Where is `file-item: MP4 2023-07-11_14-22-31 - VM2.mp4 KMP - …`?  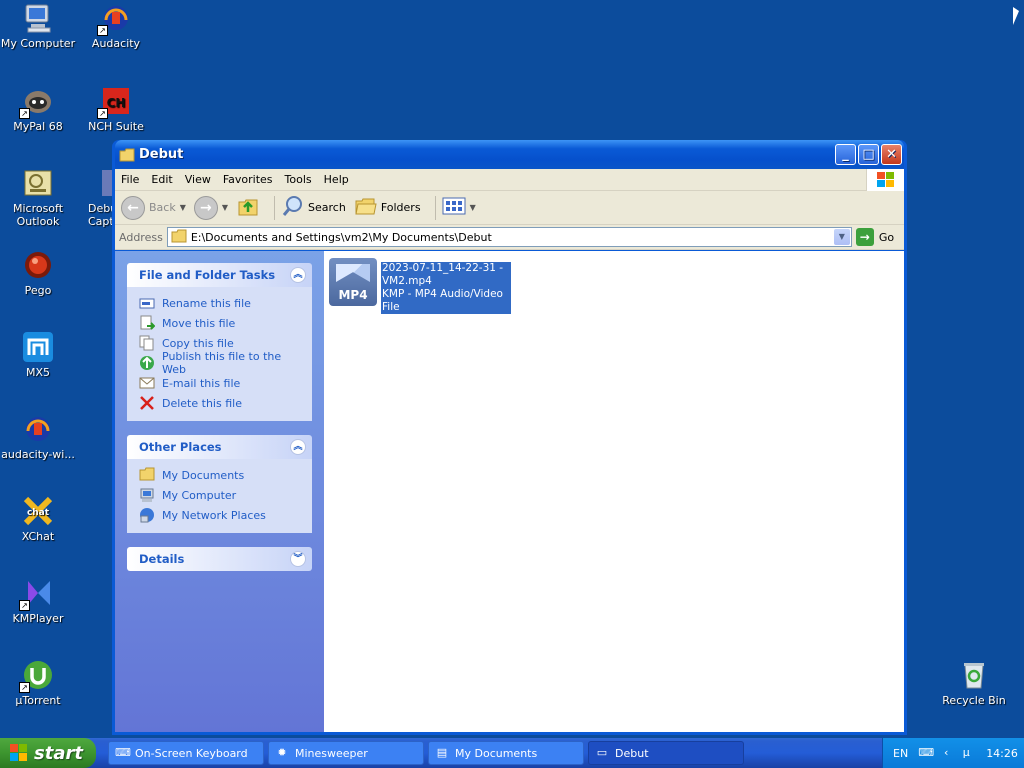
file-item: MP4 2023-07-11_14-22-31 - VM2.mp4 KMP - … is located at coordinates (420, 286).